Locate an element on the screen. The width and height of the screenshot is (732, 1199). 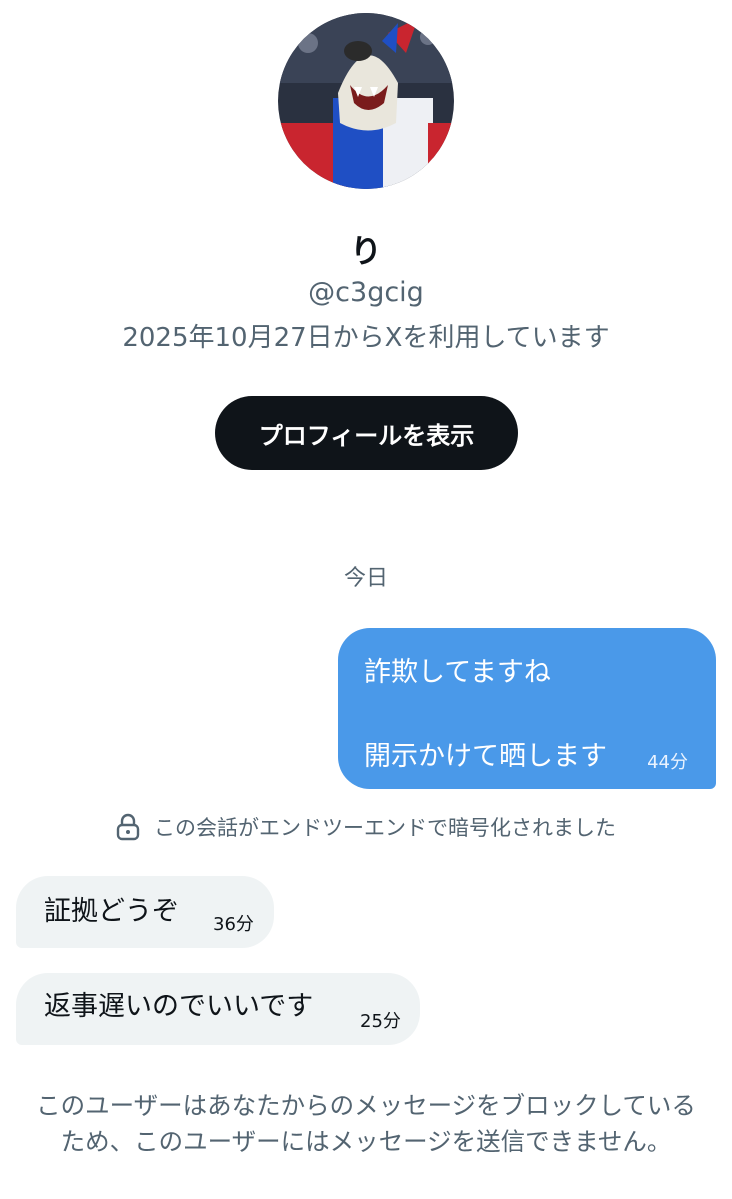
joined-date: 2025年10月27日からXを利用しています is located at coordinates (366, 338).